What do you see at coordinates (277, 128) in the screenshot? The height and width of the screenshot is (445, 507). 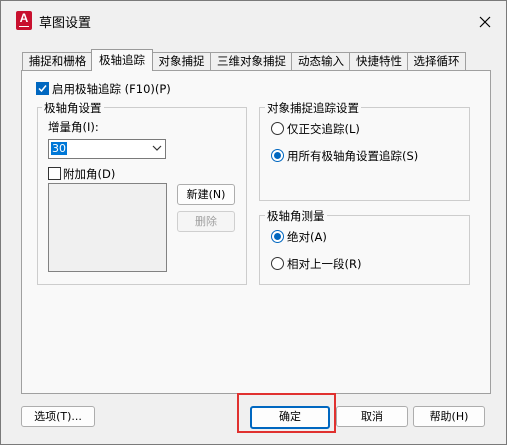 I see `orthogonal-only-radio` at bounding box center [277, 128].